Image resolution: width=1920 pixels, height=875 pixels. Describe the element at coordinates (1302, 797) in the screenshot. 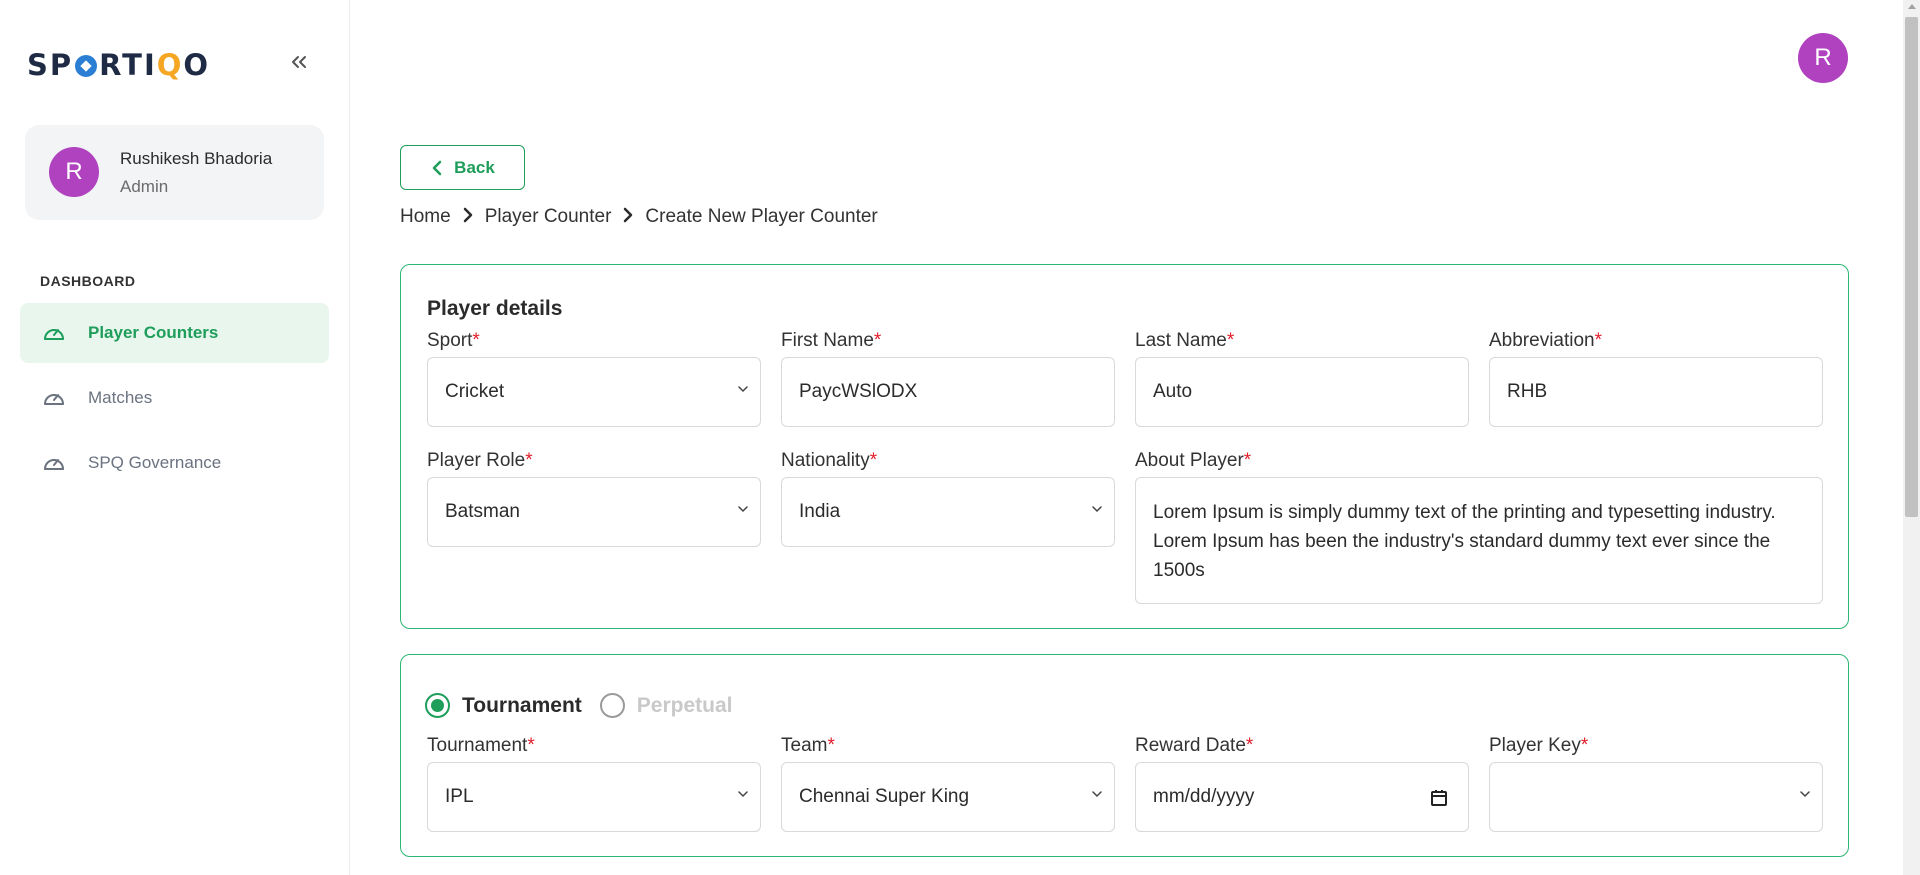

I see `reward-date-input: mm/dd/yyyy` at that location.